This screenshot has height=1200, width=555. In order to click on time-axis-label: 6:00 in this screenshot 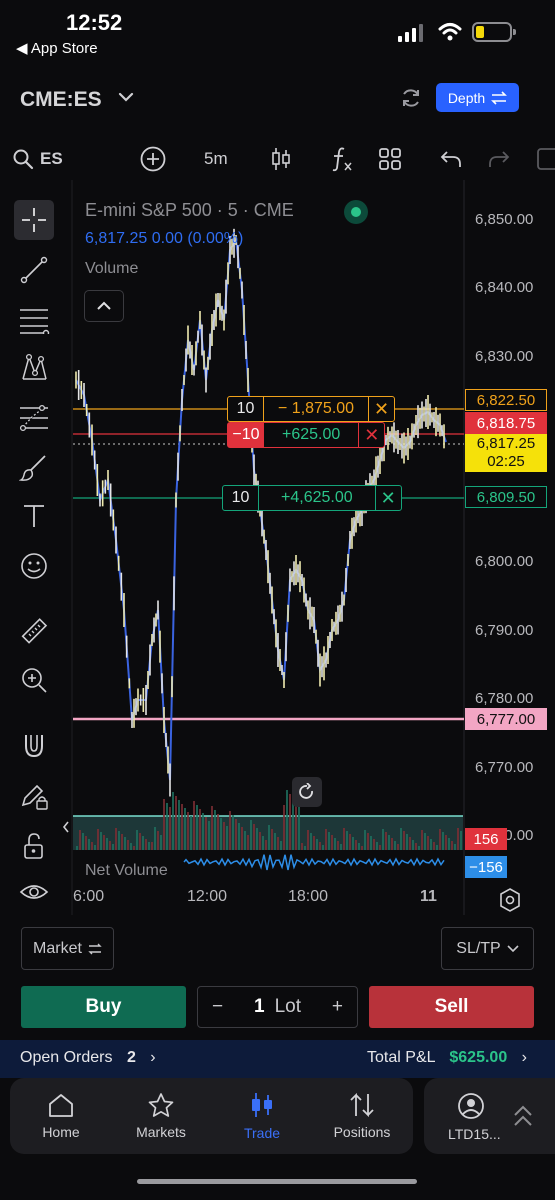, I will do `click(89, 896)`.